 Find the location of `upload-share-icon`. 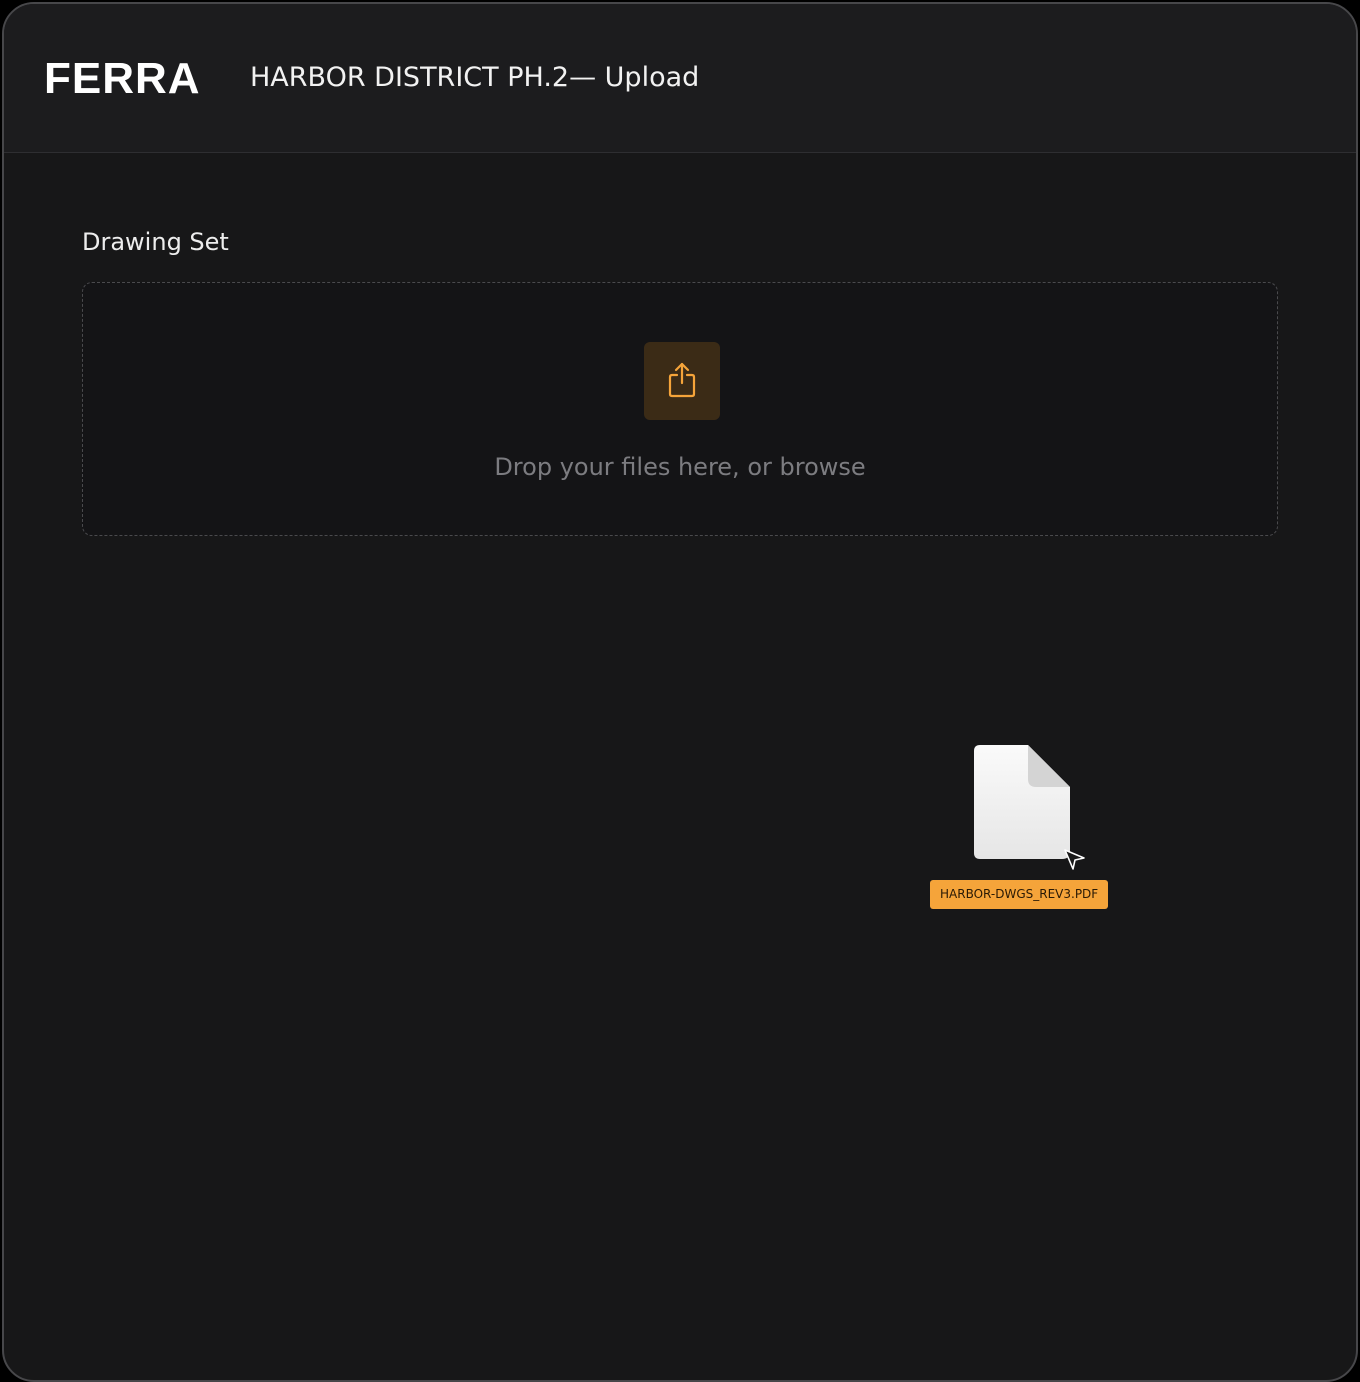

upload-share-icon is located at coordinates (682, 380).